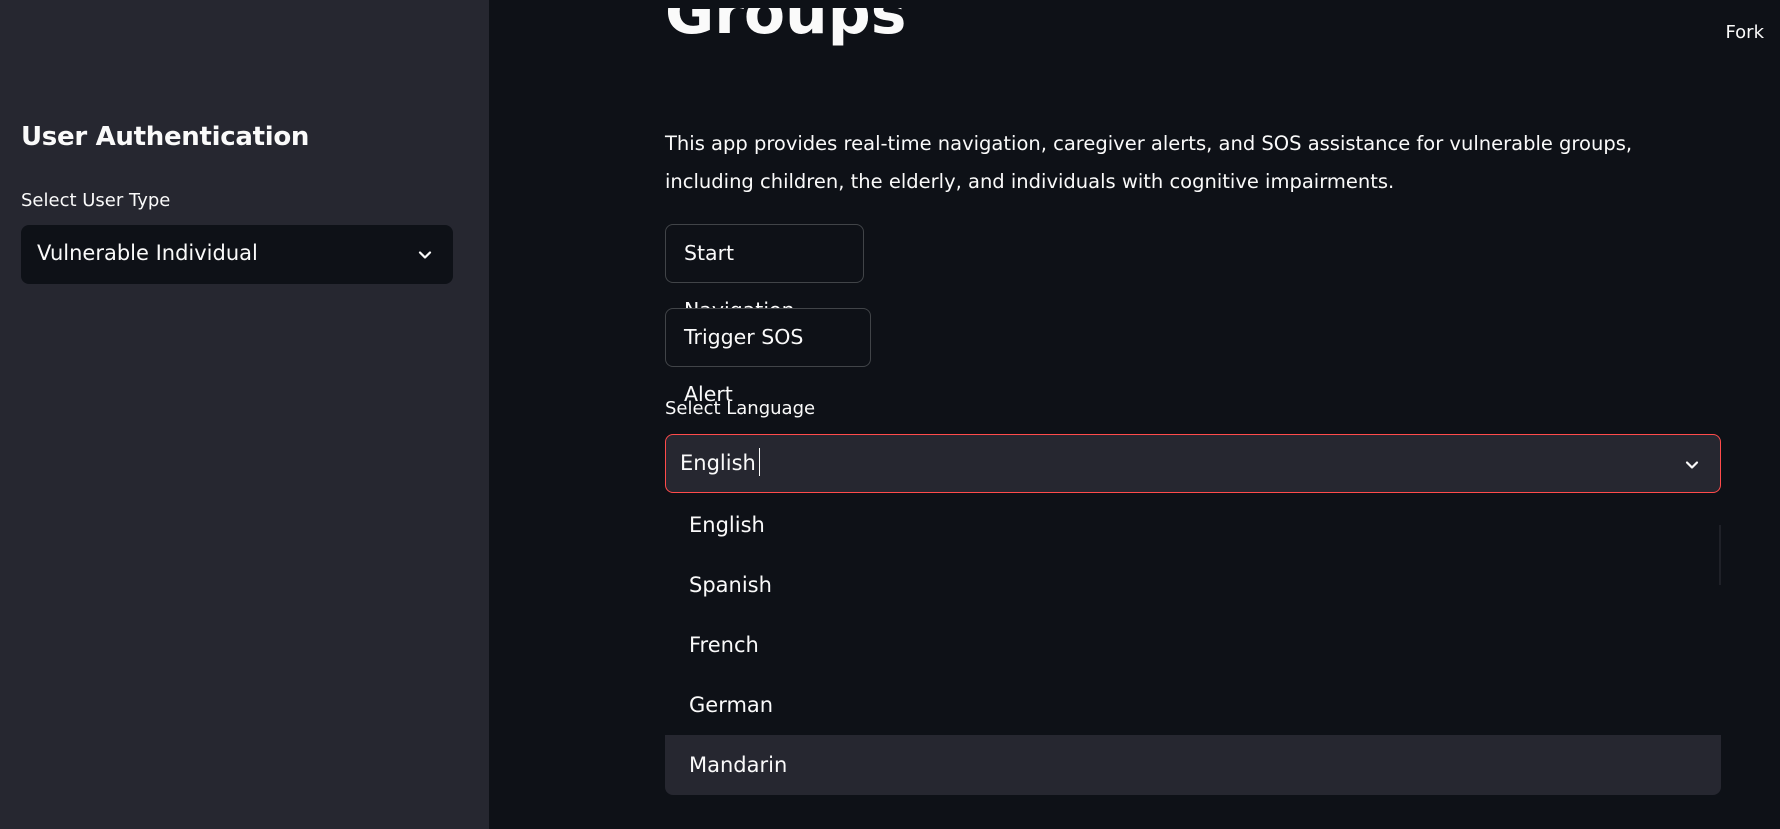 This screenshot has width=1780, height=829. What do you see at coordinates (1193, 585) in the screenshot?
I see `language-option-spanish: Spanish` at bounding box center [1193, 585].